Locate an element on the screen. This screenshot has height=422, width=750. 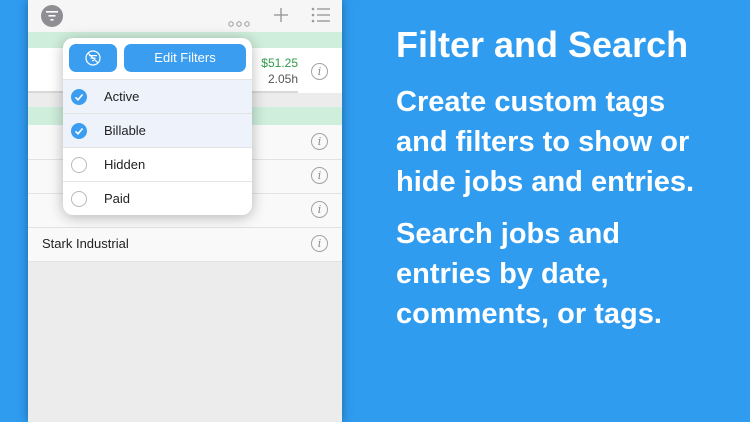
promo-line: Create custom tags is located at coordinates (531, 102).